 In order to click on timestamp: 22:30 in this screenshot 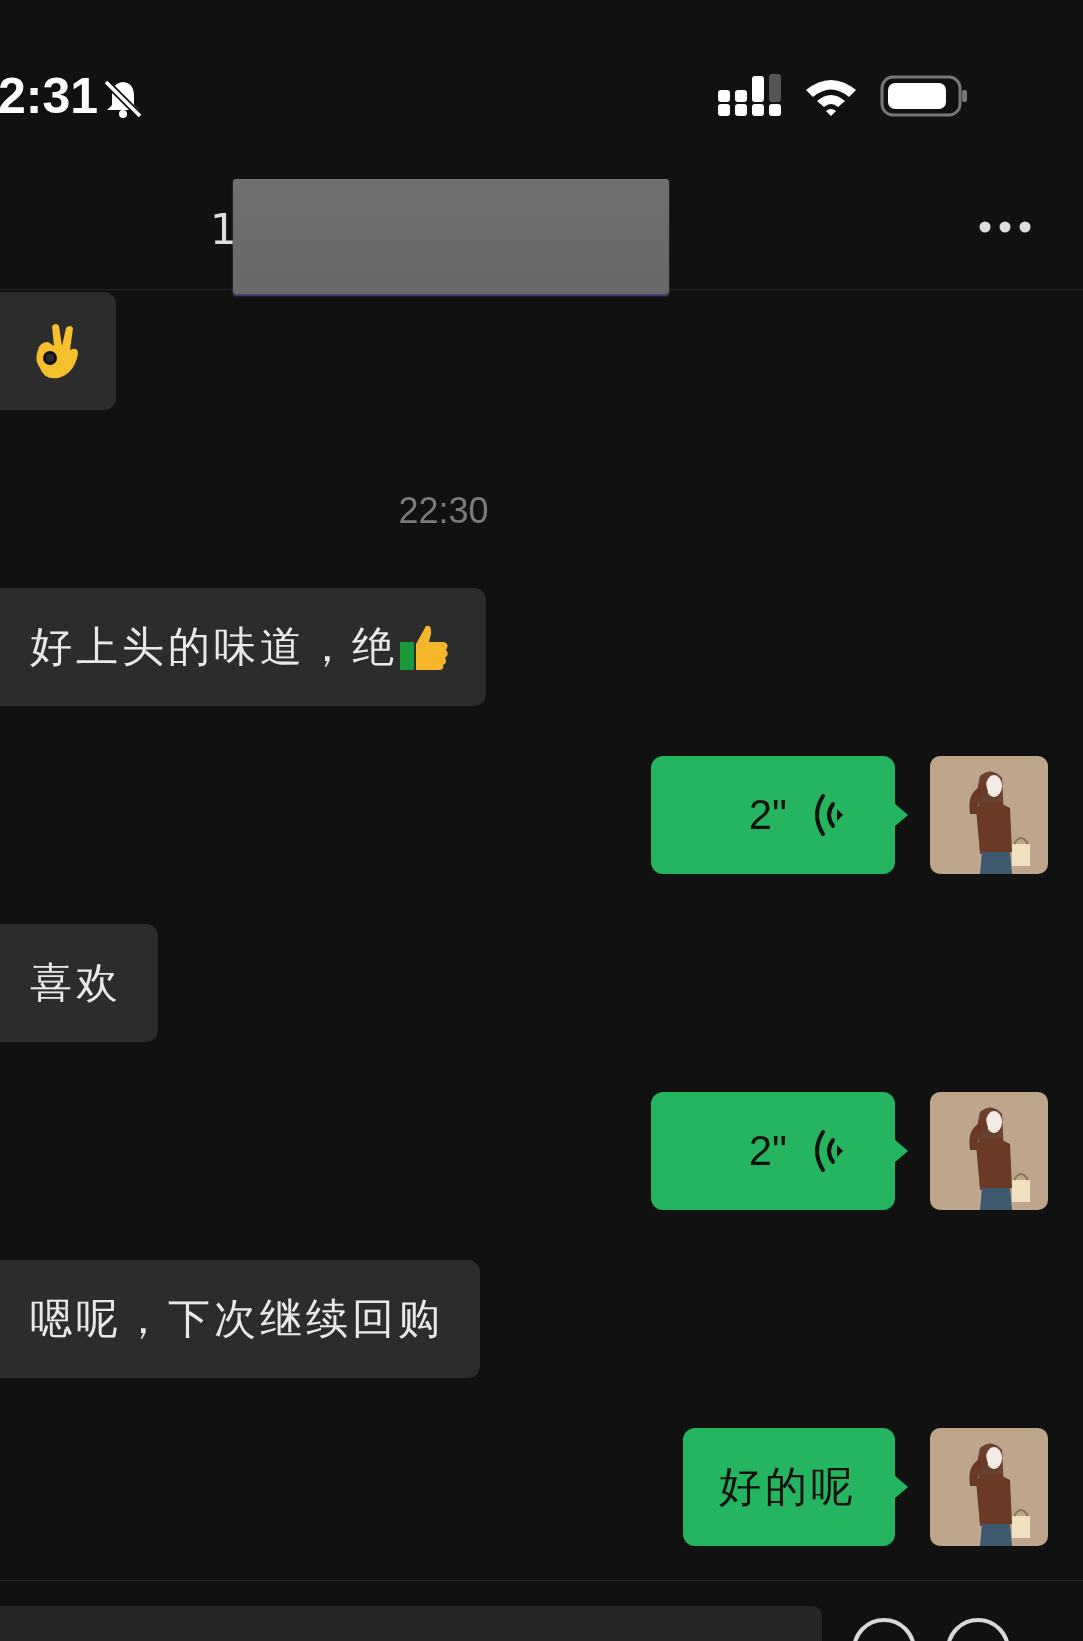, I will do `click(443, 511)`.